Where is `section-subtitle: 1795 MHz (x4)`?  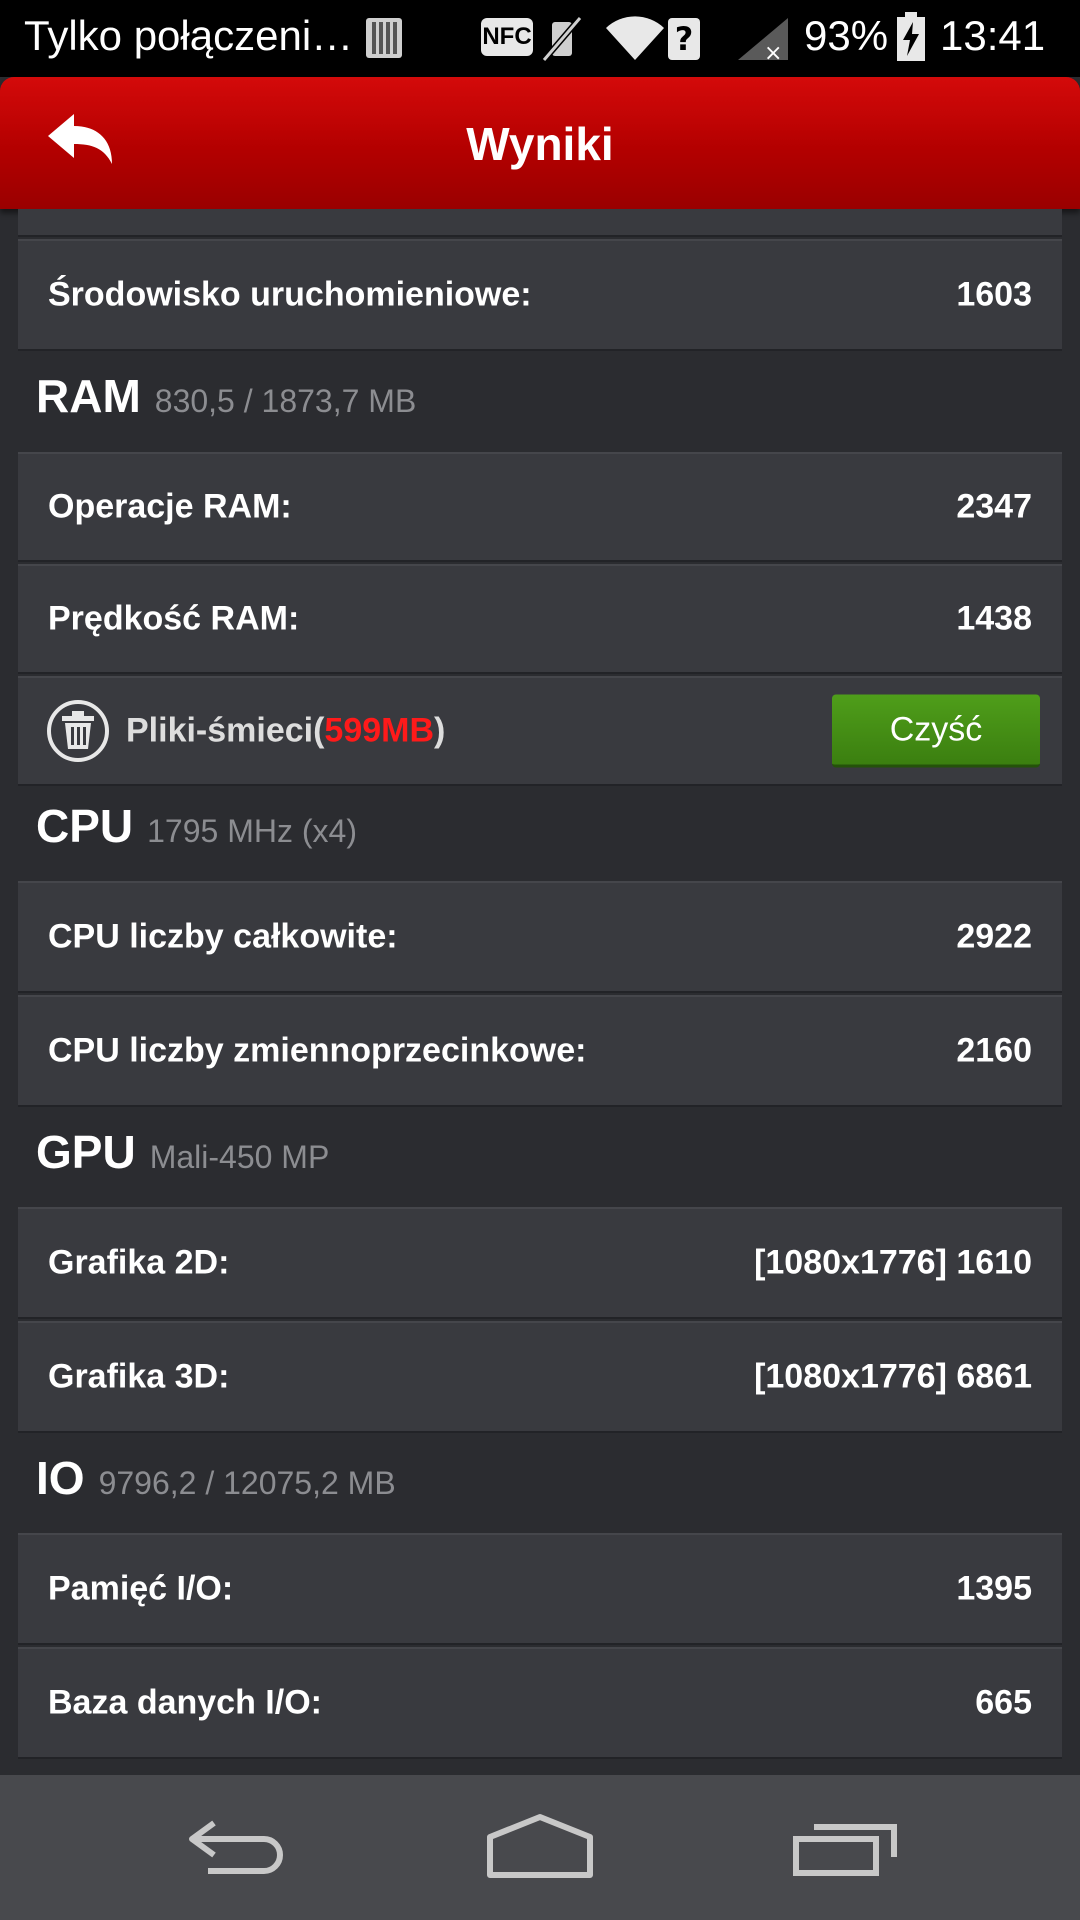
section-subtitle: 1795 MHz (x4) is located at coordinates (252, 831).